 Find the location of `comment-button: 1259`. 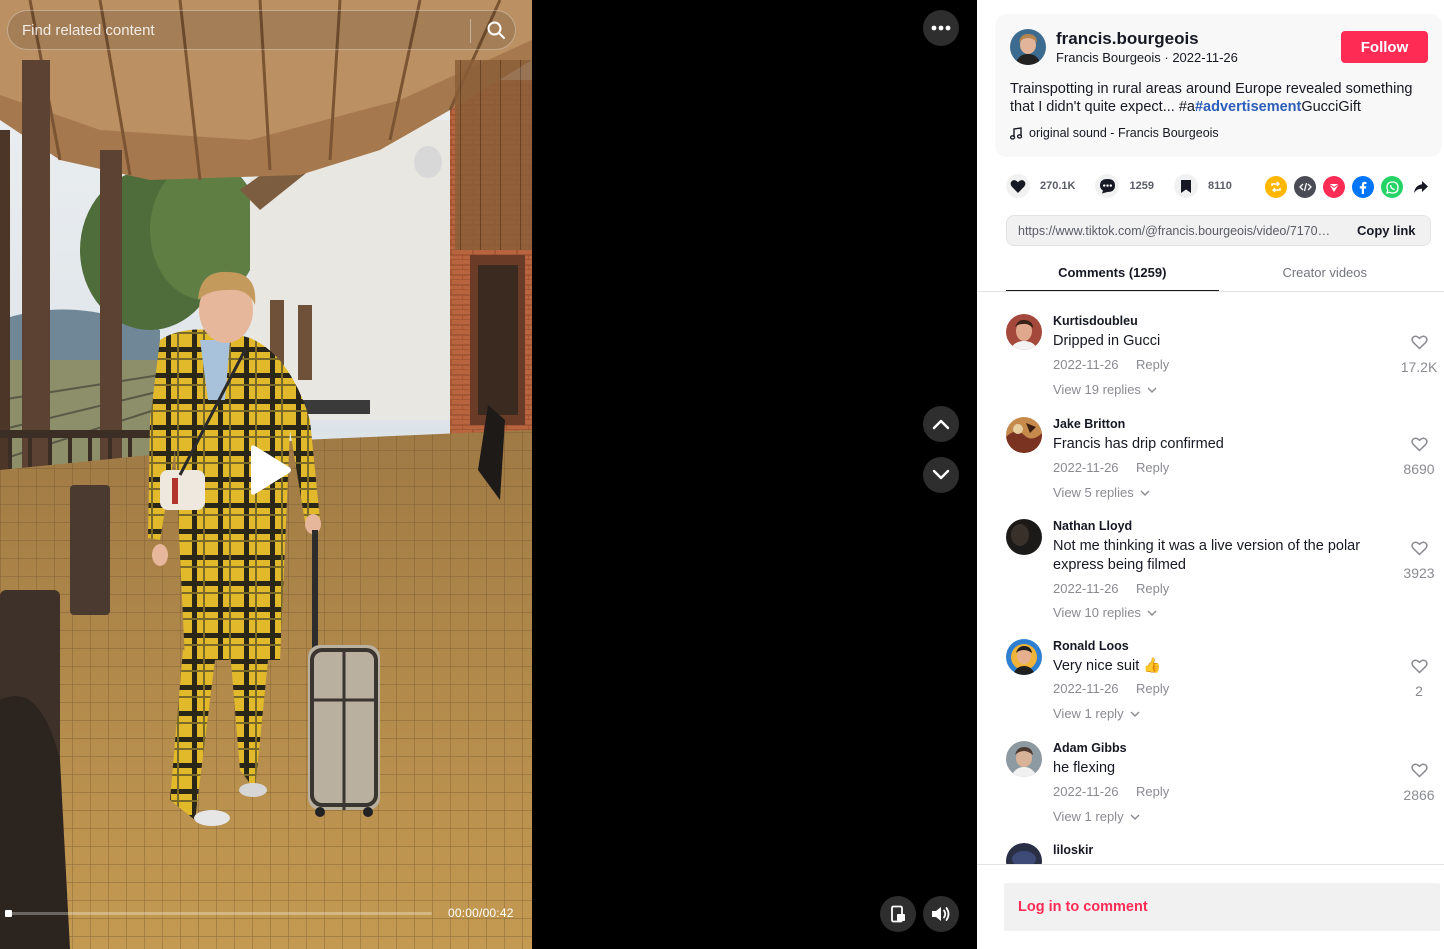

comment-button: 1259 is located at coordinates (1124, 186).